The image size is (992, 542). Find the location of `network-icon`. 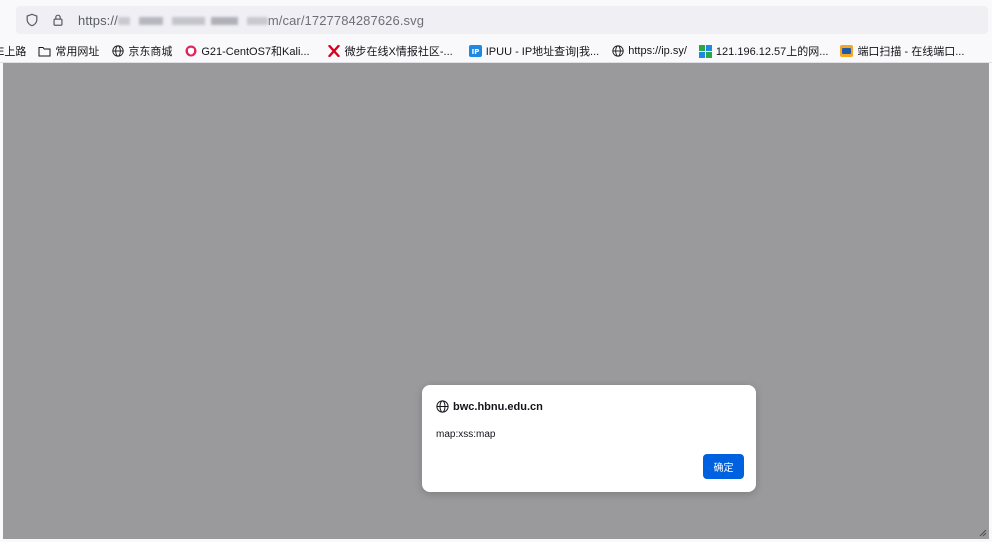

network-icon is located at coordinates (705, 51).